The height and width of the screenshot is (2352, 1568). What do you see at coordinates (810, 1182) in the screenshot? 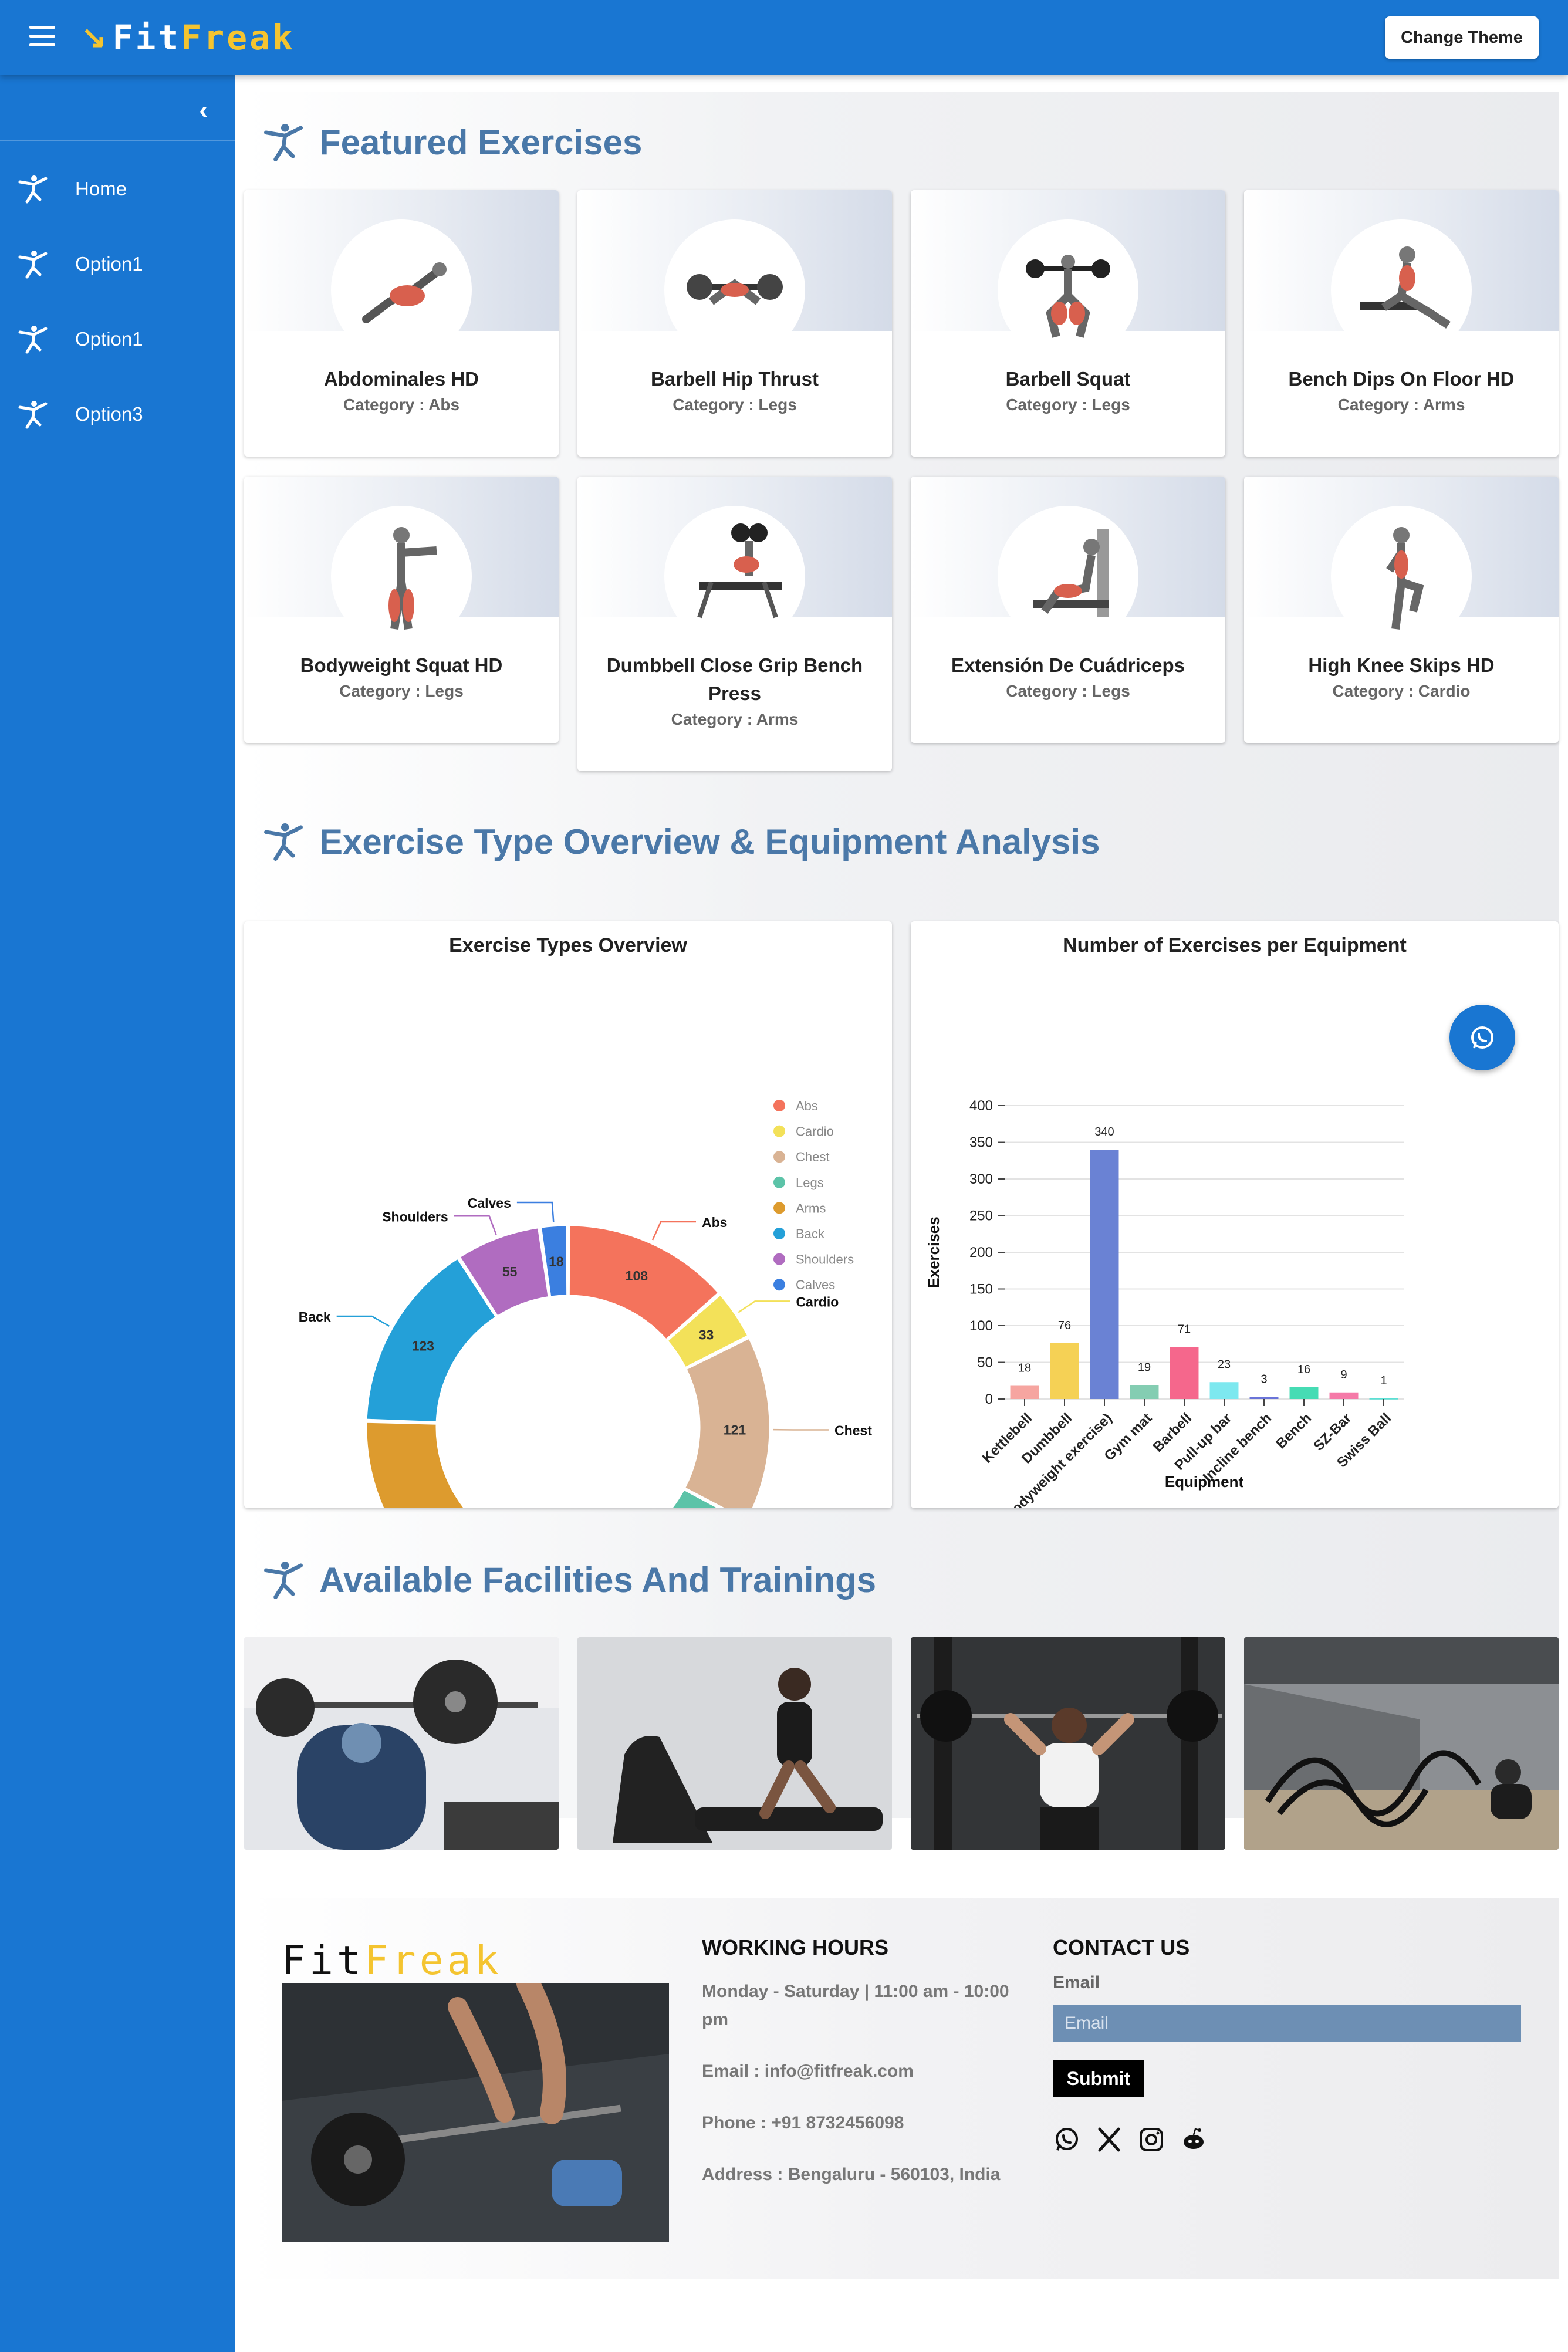
I see `legend-label: Legs` at bounding box center [810, 1182].